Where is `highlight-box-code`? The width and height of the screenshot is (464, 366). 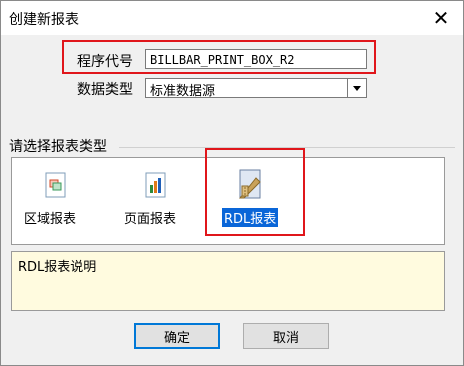 highlight-box-code is located at coordinates (219, 57).